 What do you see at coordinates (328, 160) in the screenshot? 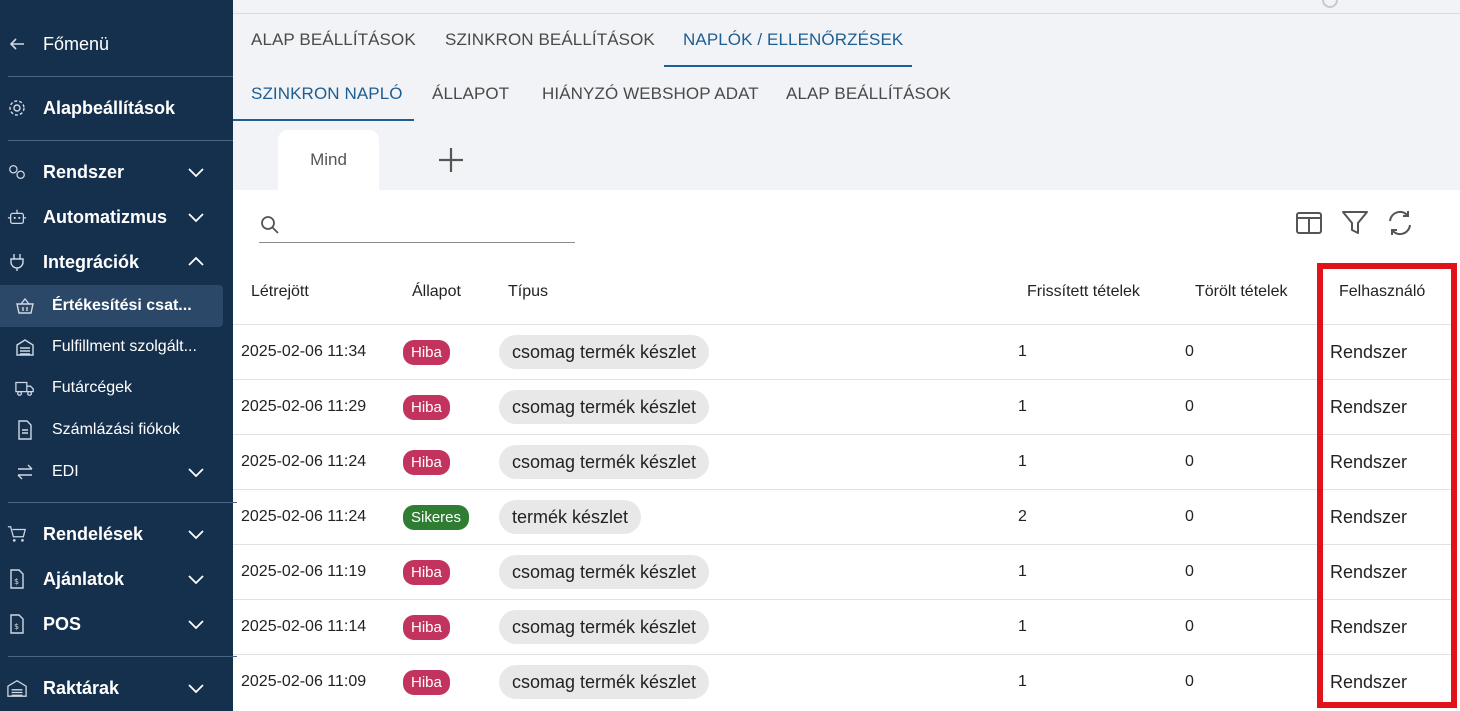
I see `view-tab-mind: Mind` at bounding box center [328, 160].